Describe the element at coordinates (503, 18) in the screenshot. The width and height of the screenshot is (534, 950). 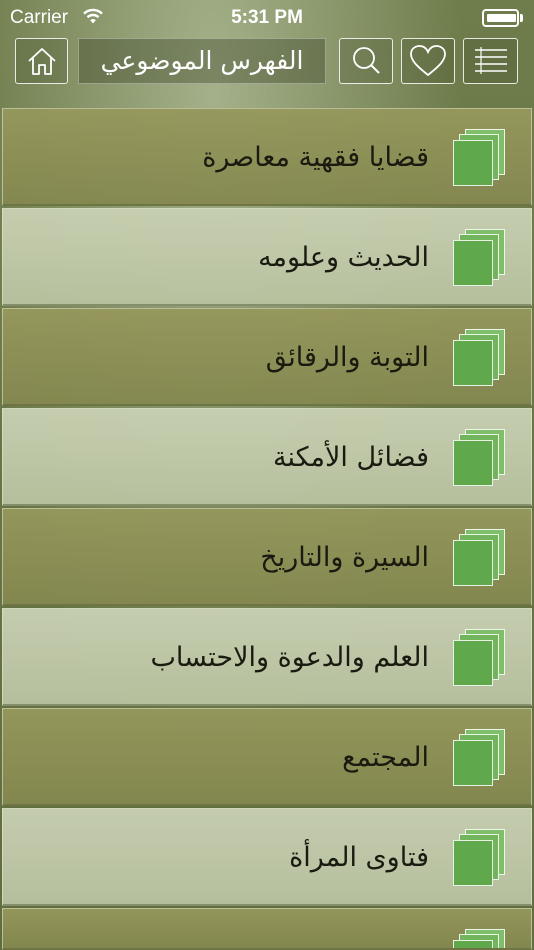
I see `battery-icon` at that location.